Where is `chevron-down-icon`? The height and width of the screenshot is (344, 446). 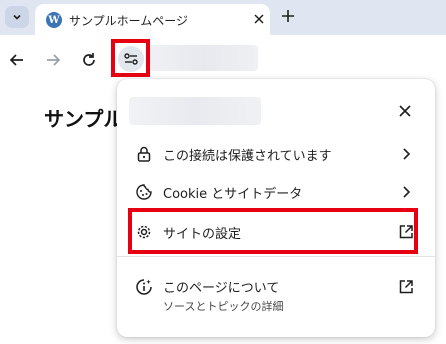
chevron-down-icon is located at coordinates (17, 17).